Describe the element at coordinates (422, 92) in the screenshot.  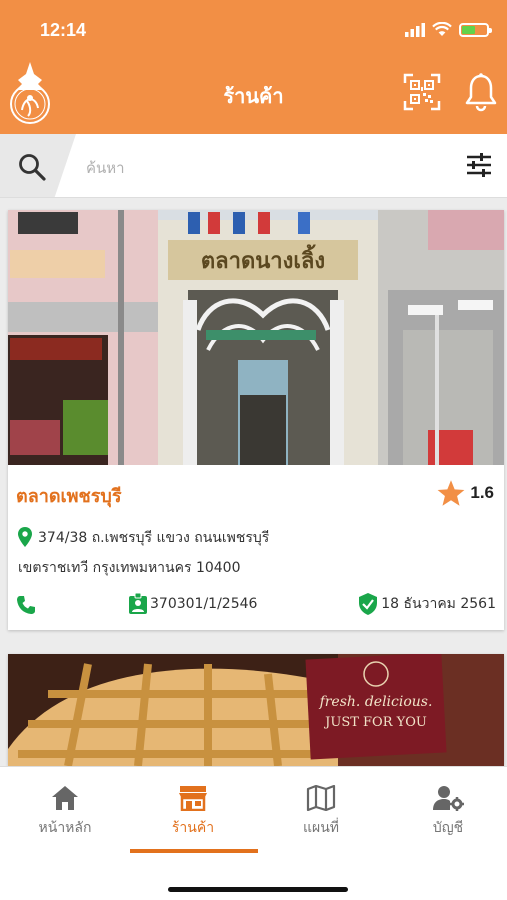
I see `qr-code-icon` at that location.